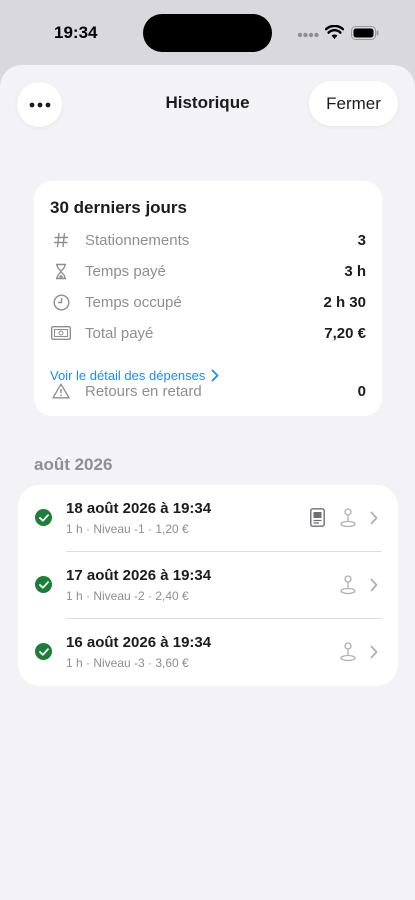 This screenshot has height=900, width=415. What do you see at coordinates (317, 517) in the screenshot?
I see `receipt-icon` at bounding box center [317, 517].